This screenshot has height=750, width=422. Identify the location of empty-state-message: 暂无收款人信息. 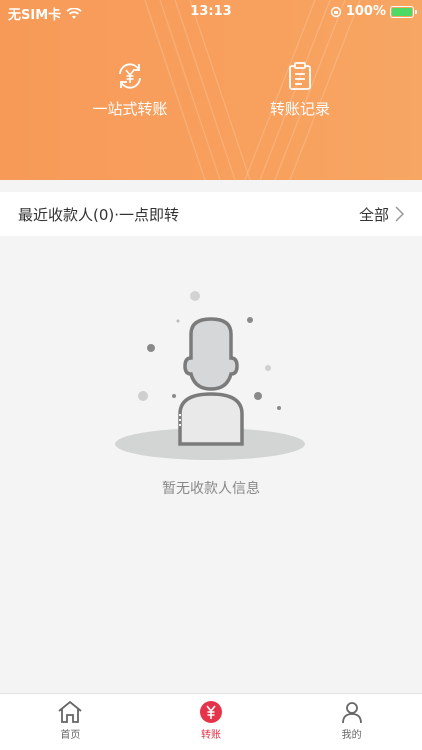
(211, 489).